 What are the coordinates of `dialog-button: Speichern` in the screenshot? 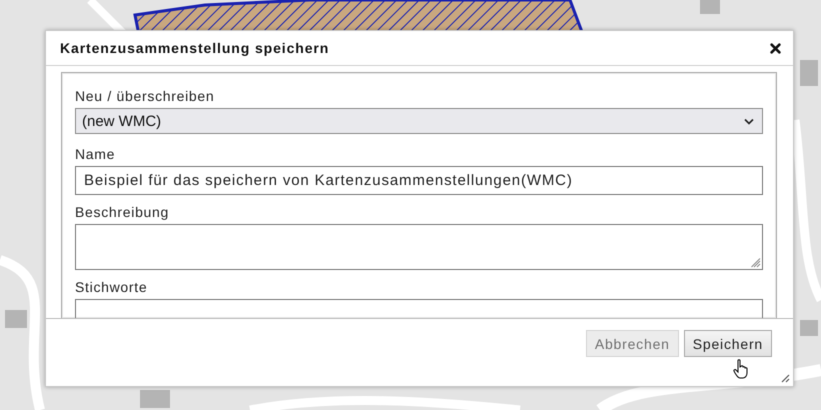 It's located at (728, 343).